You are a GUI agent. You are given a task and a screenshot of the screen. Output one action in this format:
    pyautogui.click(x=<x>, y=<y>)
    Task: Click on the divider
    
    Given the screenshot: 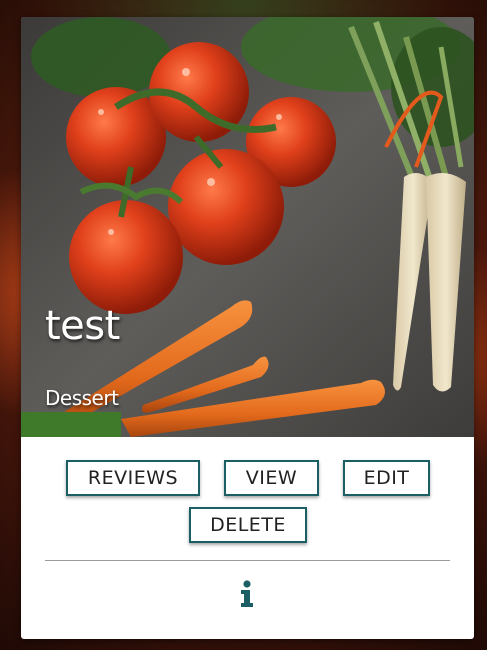 What is the action you would take?
    pyautogui.click(x=247, y=560)
    